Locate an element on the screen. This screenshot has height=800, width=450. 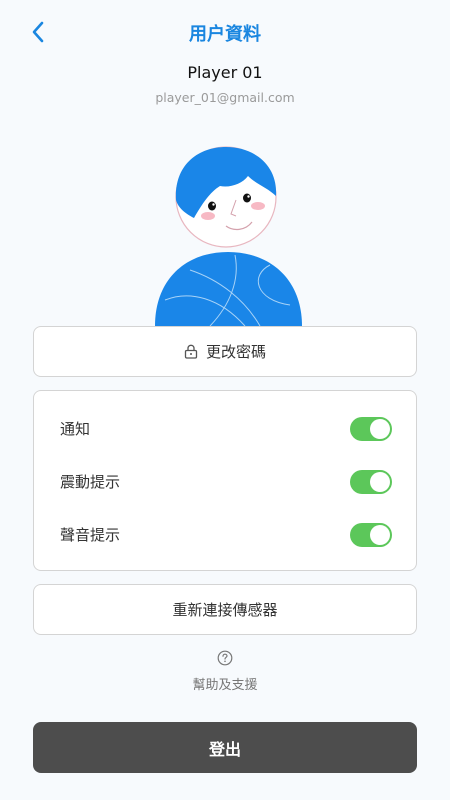
lock-icon is located at coordinates (191, 351).